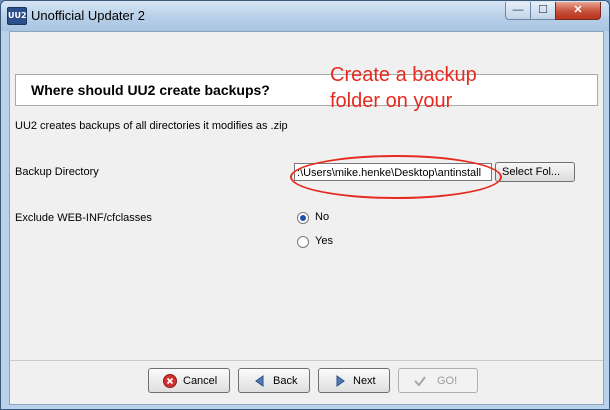 This screenshot has height=410, width=610. I want to click on annotation-line-2: folder on your, so click(391, 101).